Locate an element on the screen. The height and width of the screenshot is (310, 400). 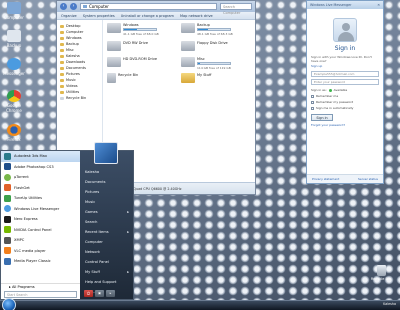
computer-icon is located at coordinates (14, 8).